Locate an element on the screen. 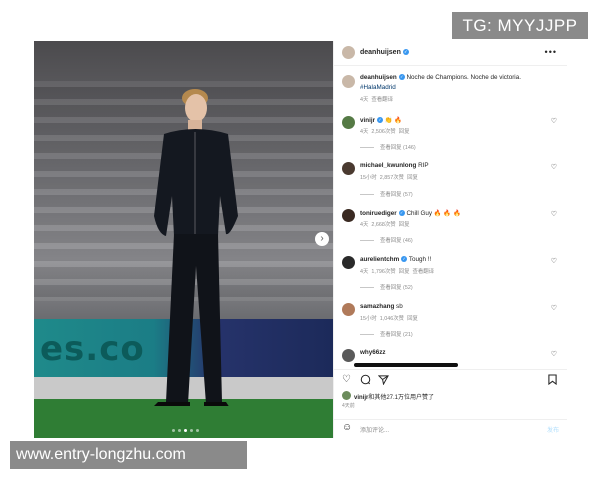 The width and height of the screenshot is (600, 480). share-svg is located at coordinates (383, 380).